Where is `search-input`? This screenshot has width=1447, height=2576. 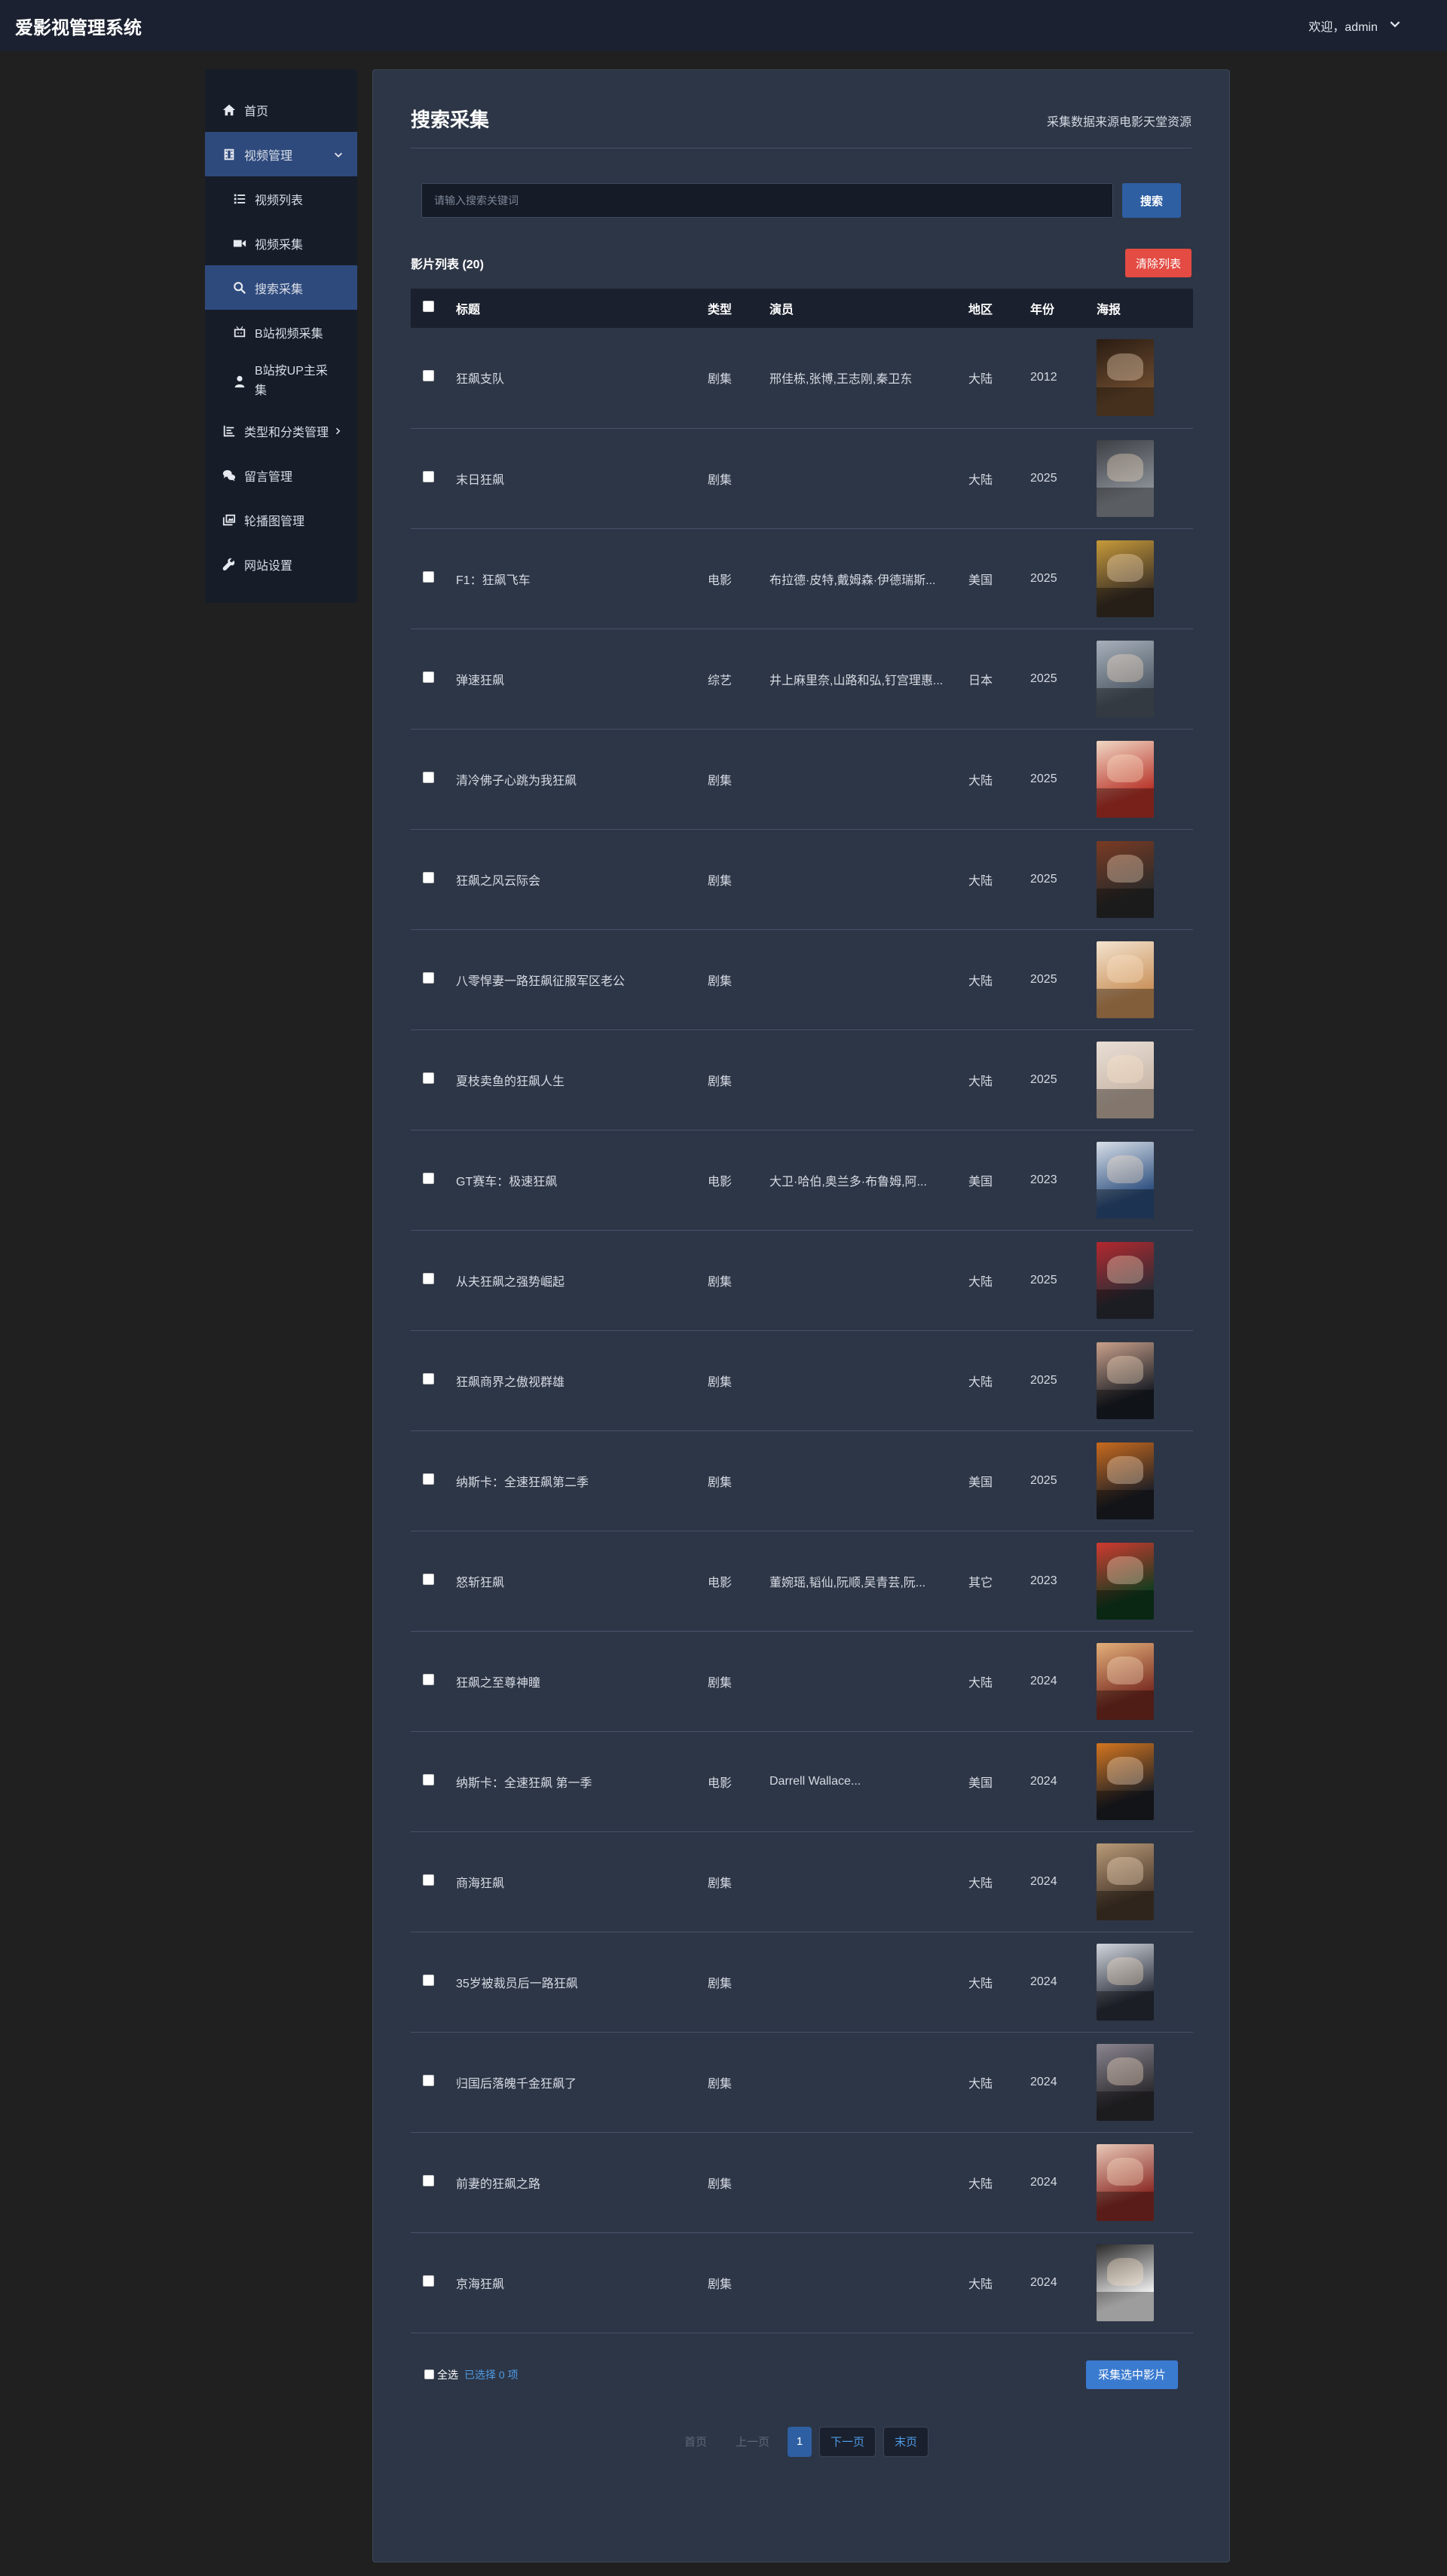 search-input is located at coordinates (767, 200).